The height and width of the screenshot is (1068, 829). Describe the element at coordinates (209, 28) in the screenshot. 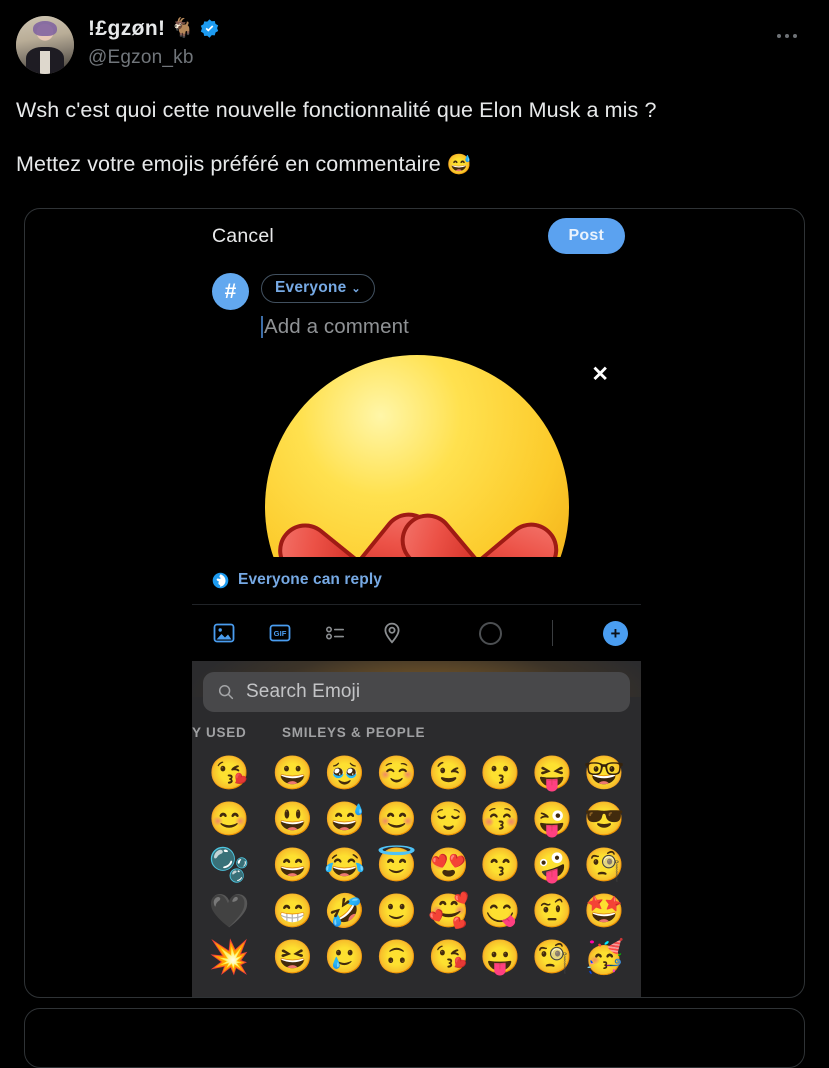

I see `verified-badge-icon` at that location.